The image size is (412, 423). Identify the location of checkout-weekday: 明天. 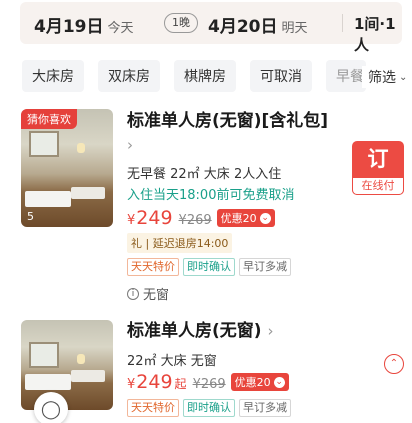
(294, 28).